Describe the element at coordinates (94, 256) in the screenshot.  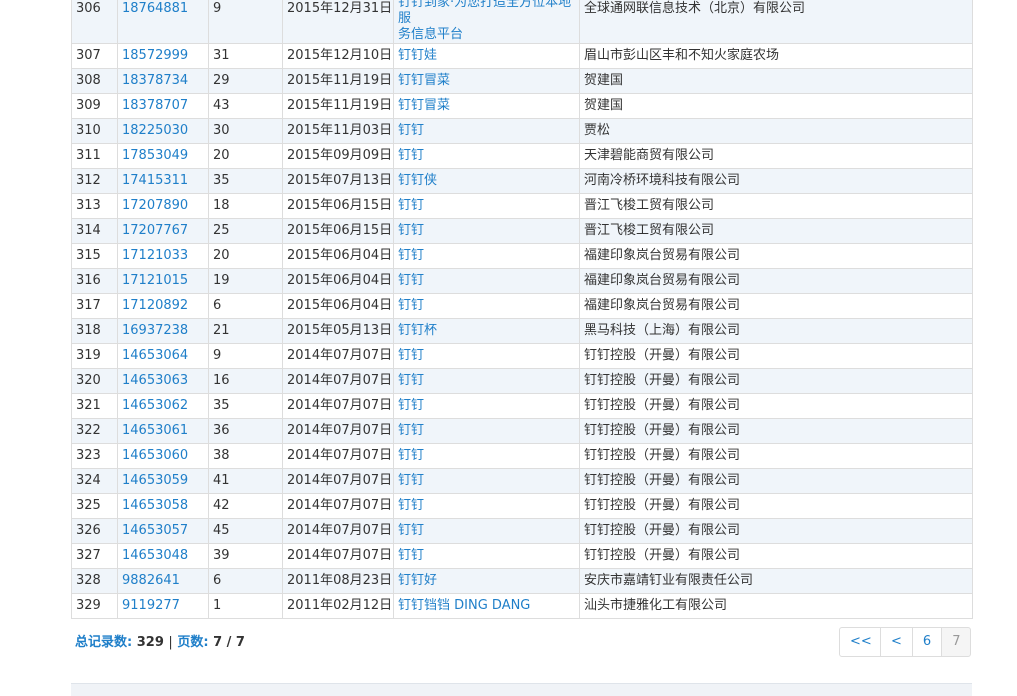
I see `row-number: 315` at that location.